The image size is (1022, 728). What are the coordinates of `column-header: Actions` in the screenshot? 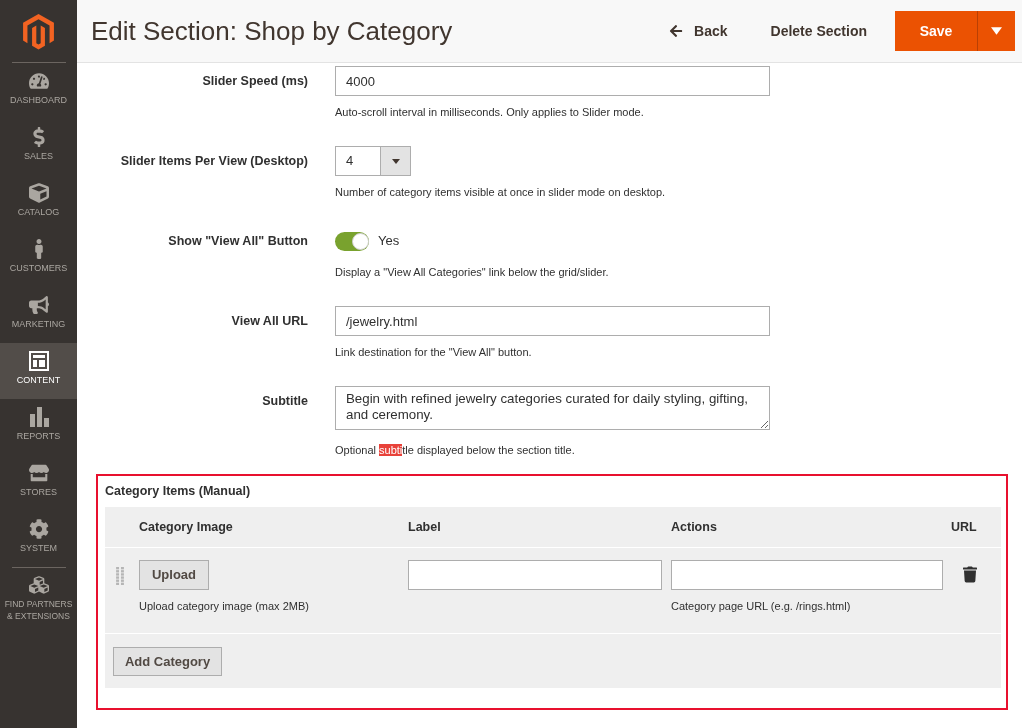 It's located at (694, 527).